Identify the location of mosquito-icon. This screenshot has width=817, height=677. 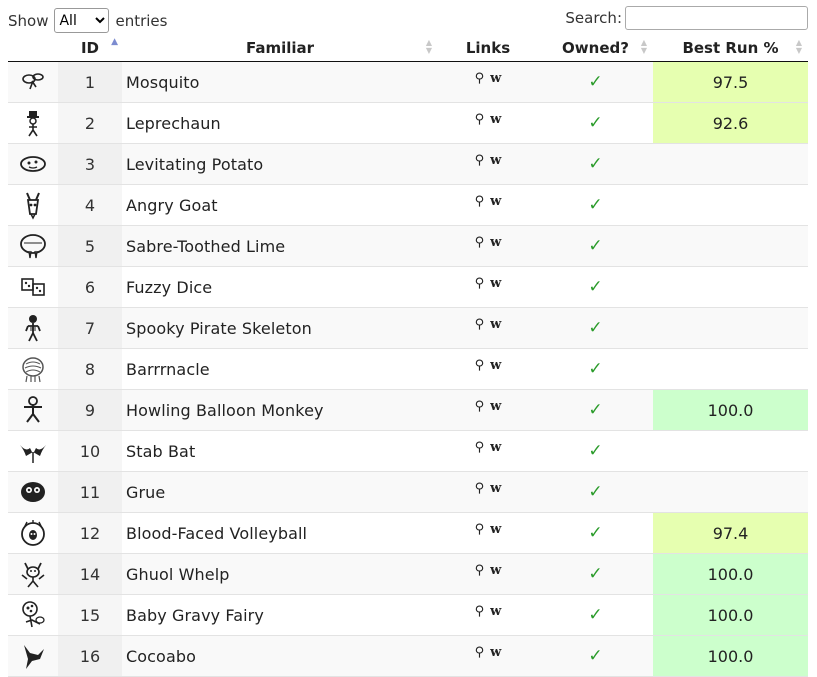
(33, 81).